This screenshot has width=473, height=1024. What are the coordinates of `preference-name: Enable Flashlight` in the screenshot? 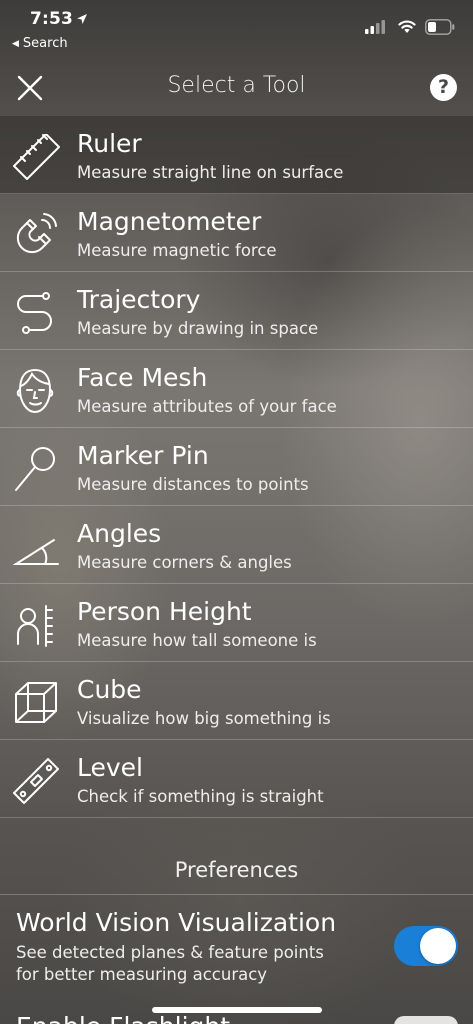 It's located at (123, 1018).